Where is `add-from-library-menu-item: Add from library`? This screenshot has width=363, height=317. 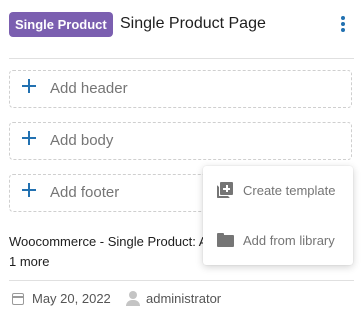
add-from-library-menu-item: Add from library is located at coordinates (278, 240).